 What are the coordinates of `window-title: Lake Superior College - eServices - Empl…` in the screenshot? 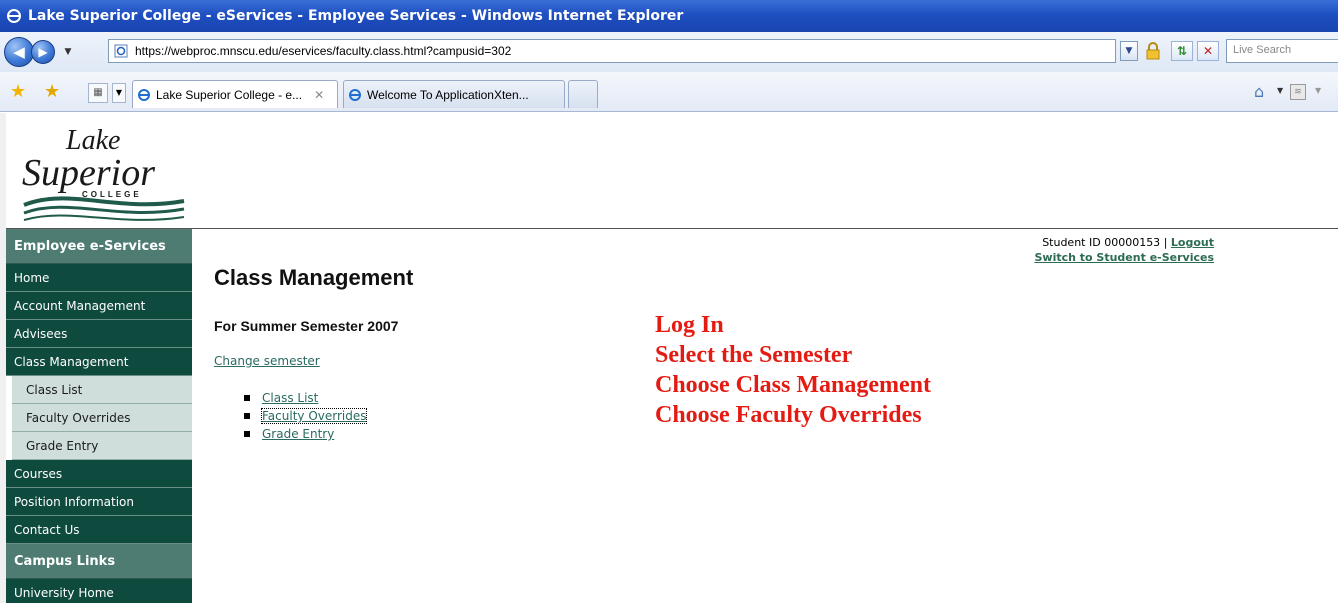 It's located at (356, 16).